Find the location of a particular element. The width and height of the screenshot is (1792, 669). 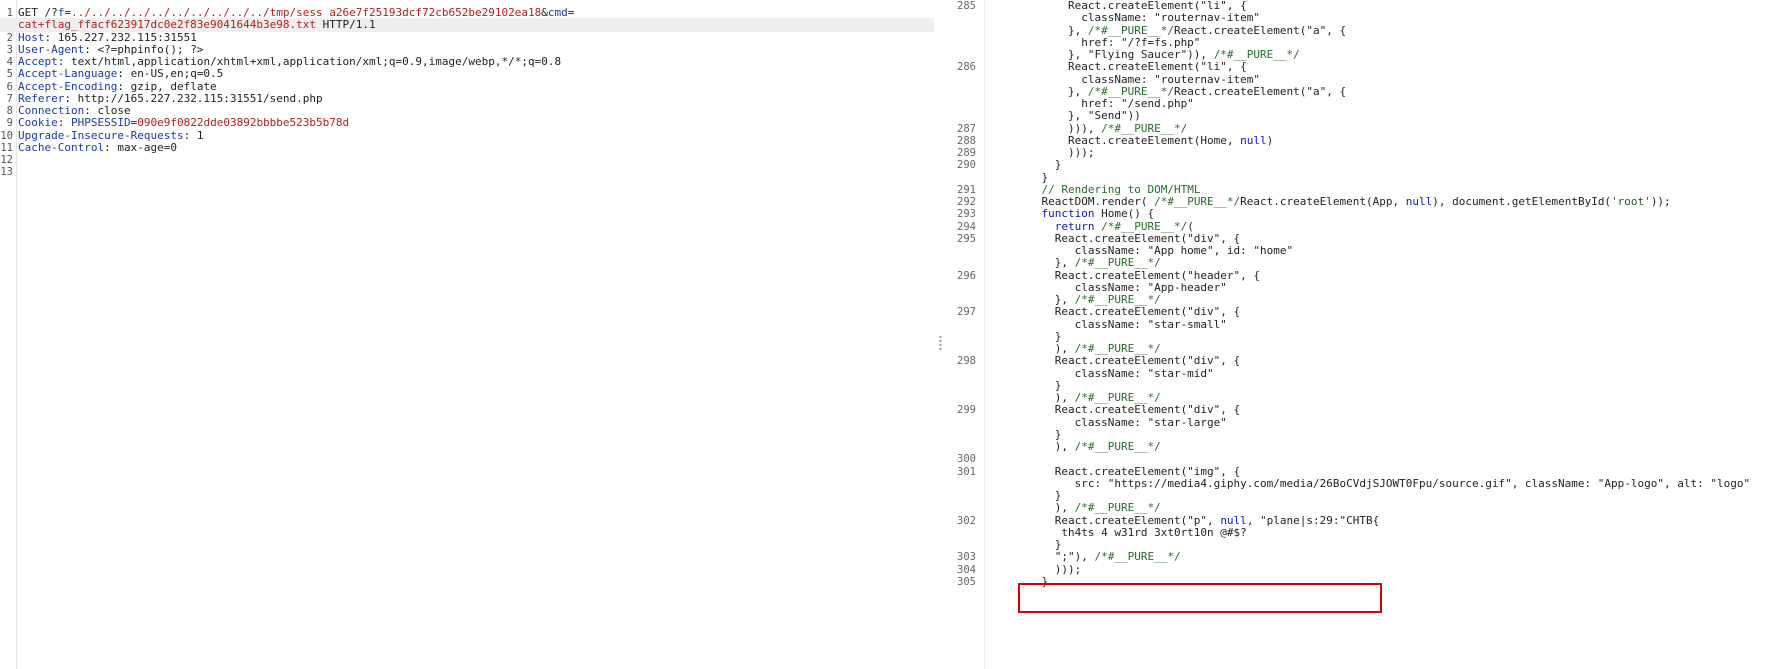

code-token: & is located at coordinates (544, 12).